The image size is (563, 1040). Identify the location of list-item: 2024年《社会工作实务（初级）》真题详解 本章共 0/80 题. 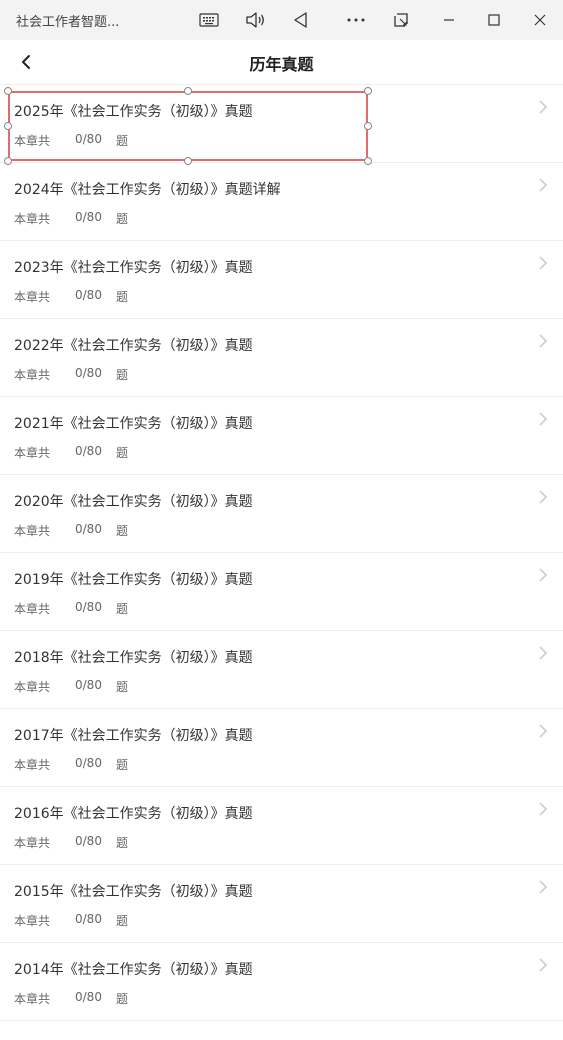
(281, 202).